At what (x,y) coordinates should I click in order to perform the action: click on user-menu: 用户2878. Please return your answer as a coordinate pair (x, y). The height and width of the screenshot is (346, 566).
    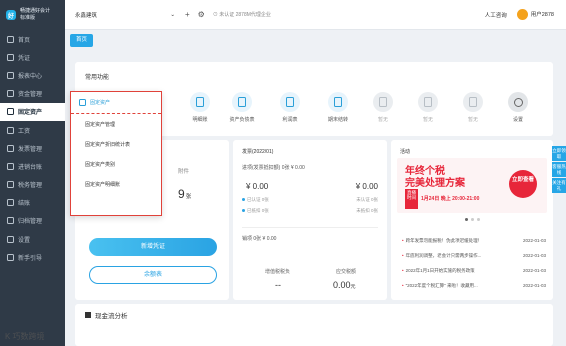
    Looking at the image, I should click on (535, 14).